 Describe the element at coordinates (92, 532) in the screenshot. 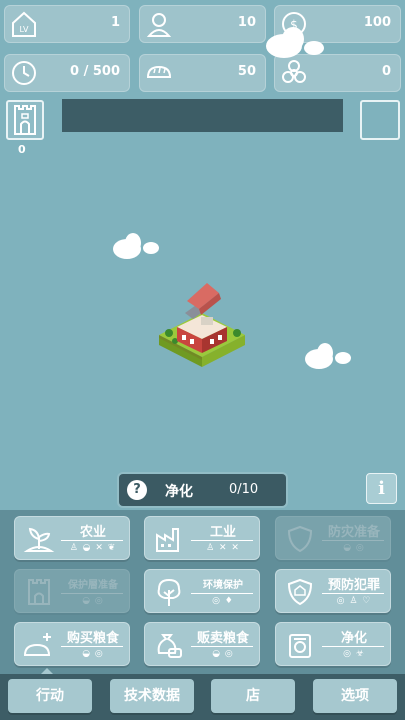

I see `agriculture-label: 农业` at that location.